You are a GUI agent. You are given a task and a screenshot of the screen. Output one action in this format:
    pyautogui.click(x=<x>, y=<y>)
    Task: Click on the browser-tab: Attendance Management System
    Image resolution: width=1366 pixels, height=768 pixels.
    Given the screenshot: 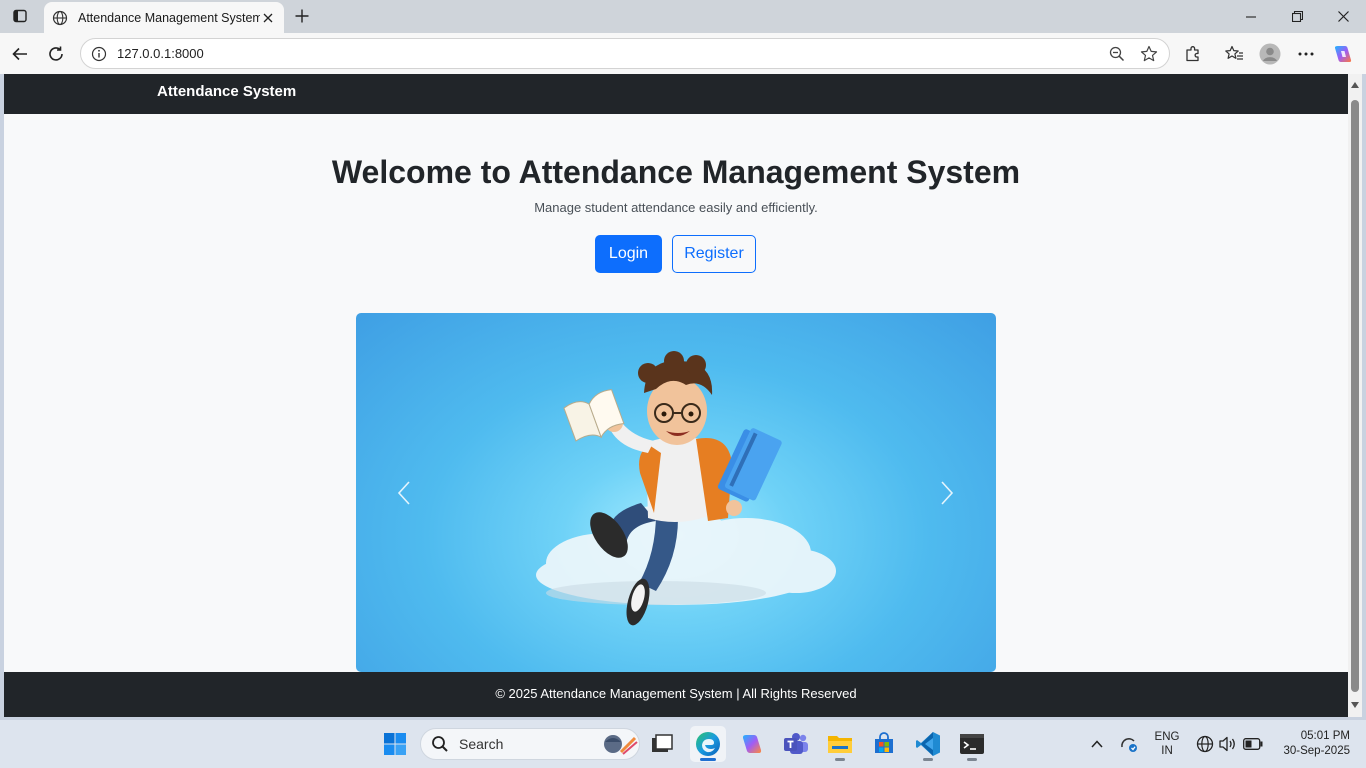 What is the action you would take?
    pyautogui.click(x=164, y=17)
    